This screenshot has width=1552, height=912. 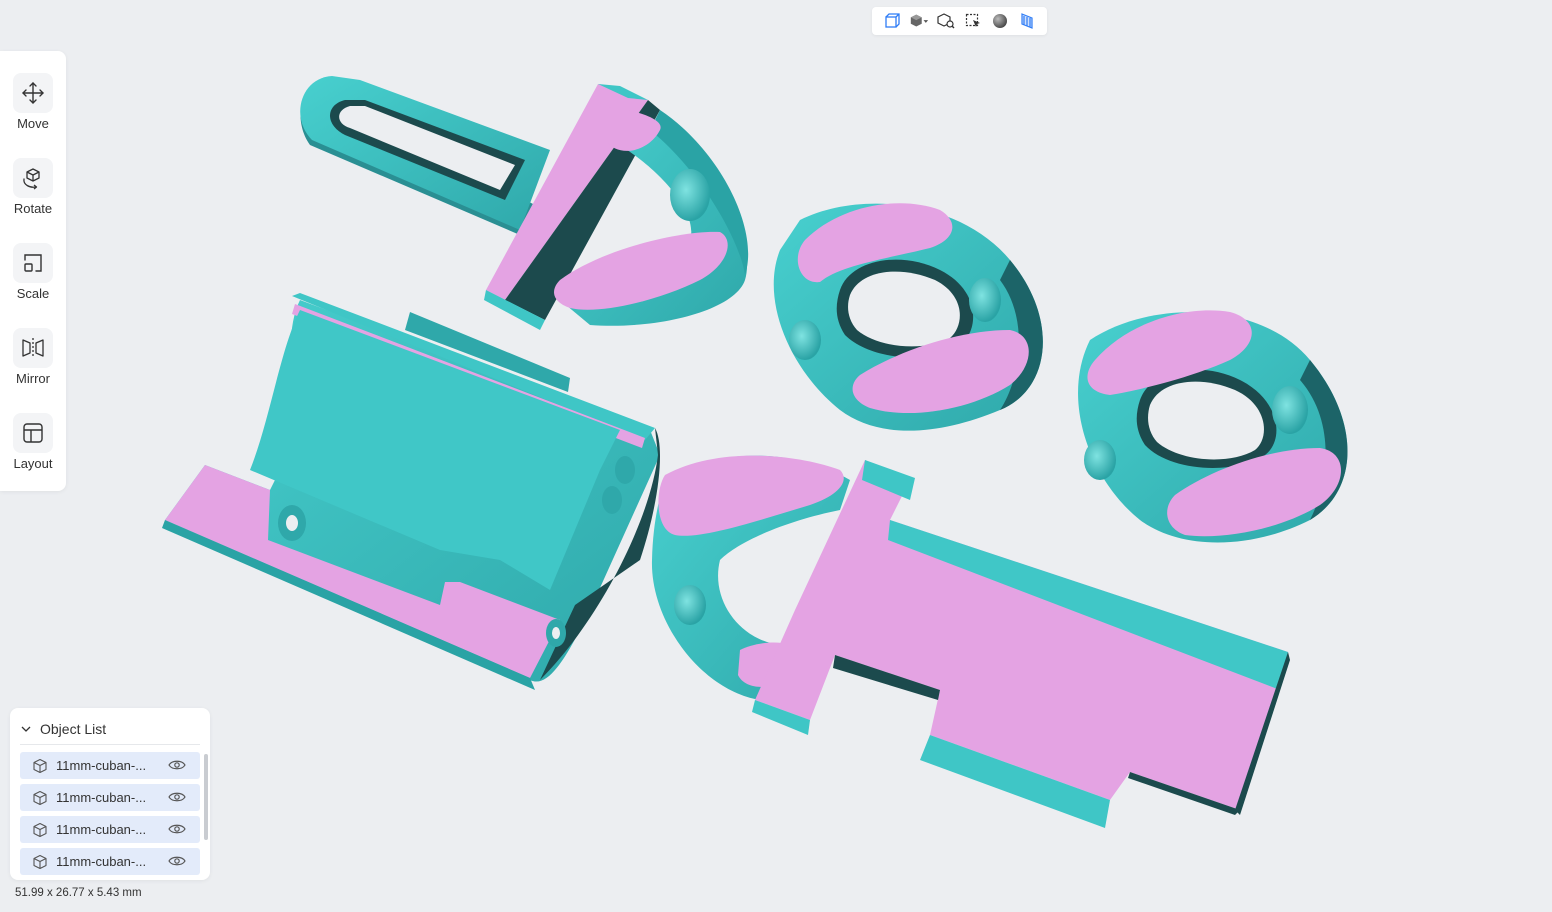 I want to click on view-toolbar, so click(x=959, y=21).